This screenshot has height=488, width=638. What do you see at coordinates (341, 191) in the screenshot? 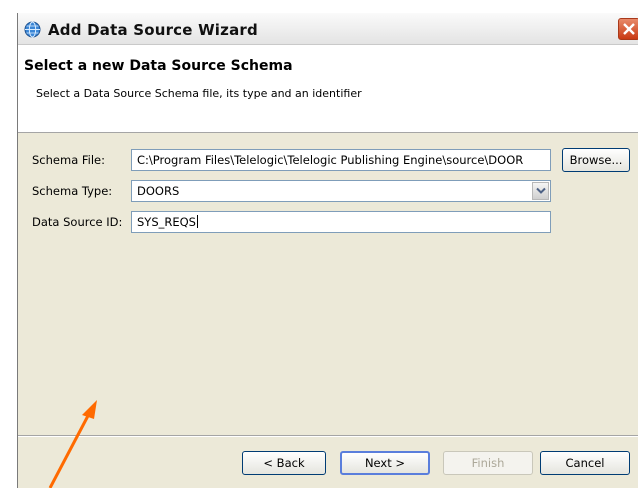
I see `schema-type-select: DOORS` at bounding box center [341, 191].